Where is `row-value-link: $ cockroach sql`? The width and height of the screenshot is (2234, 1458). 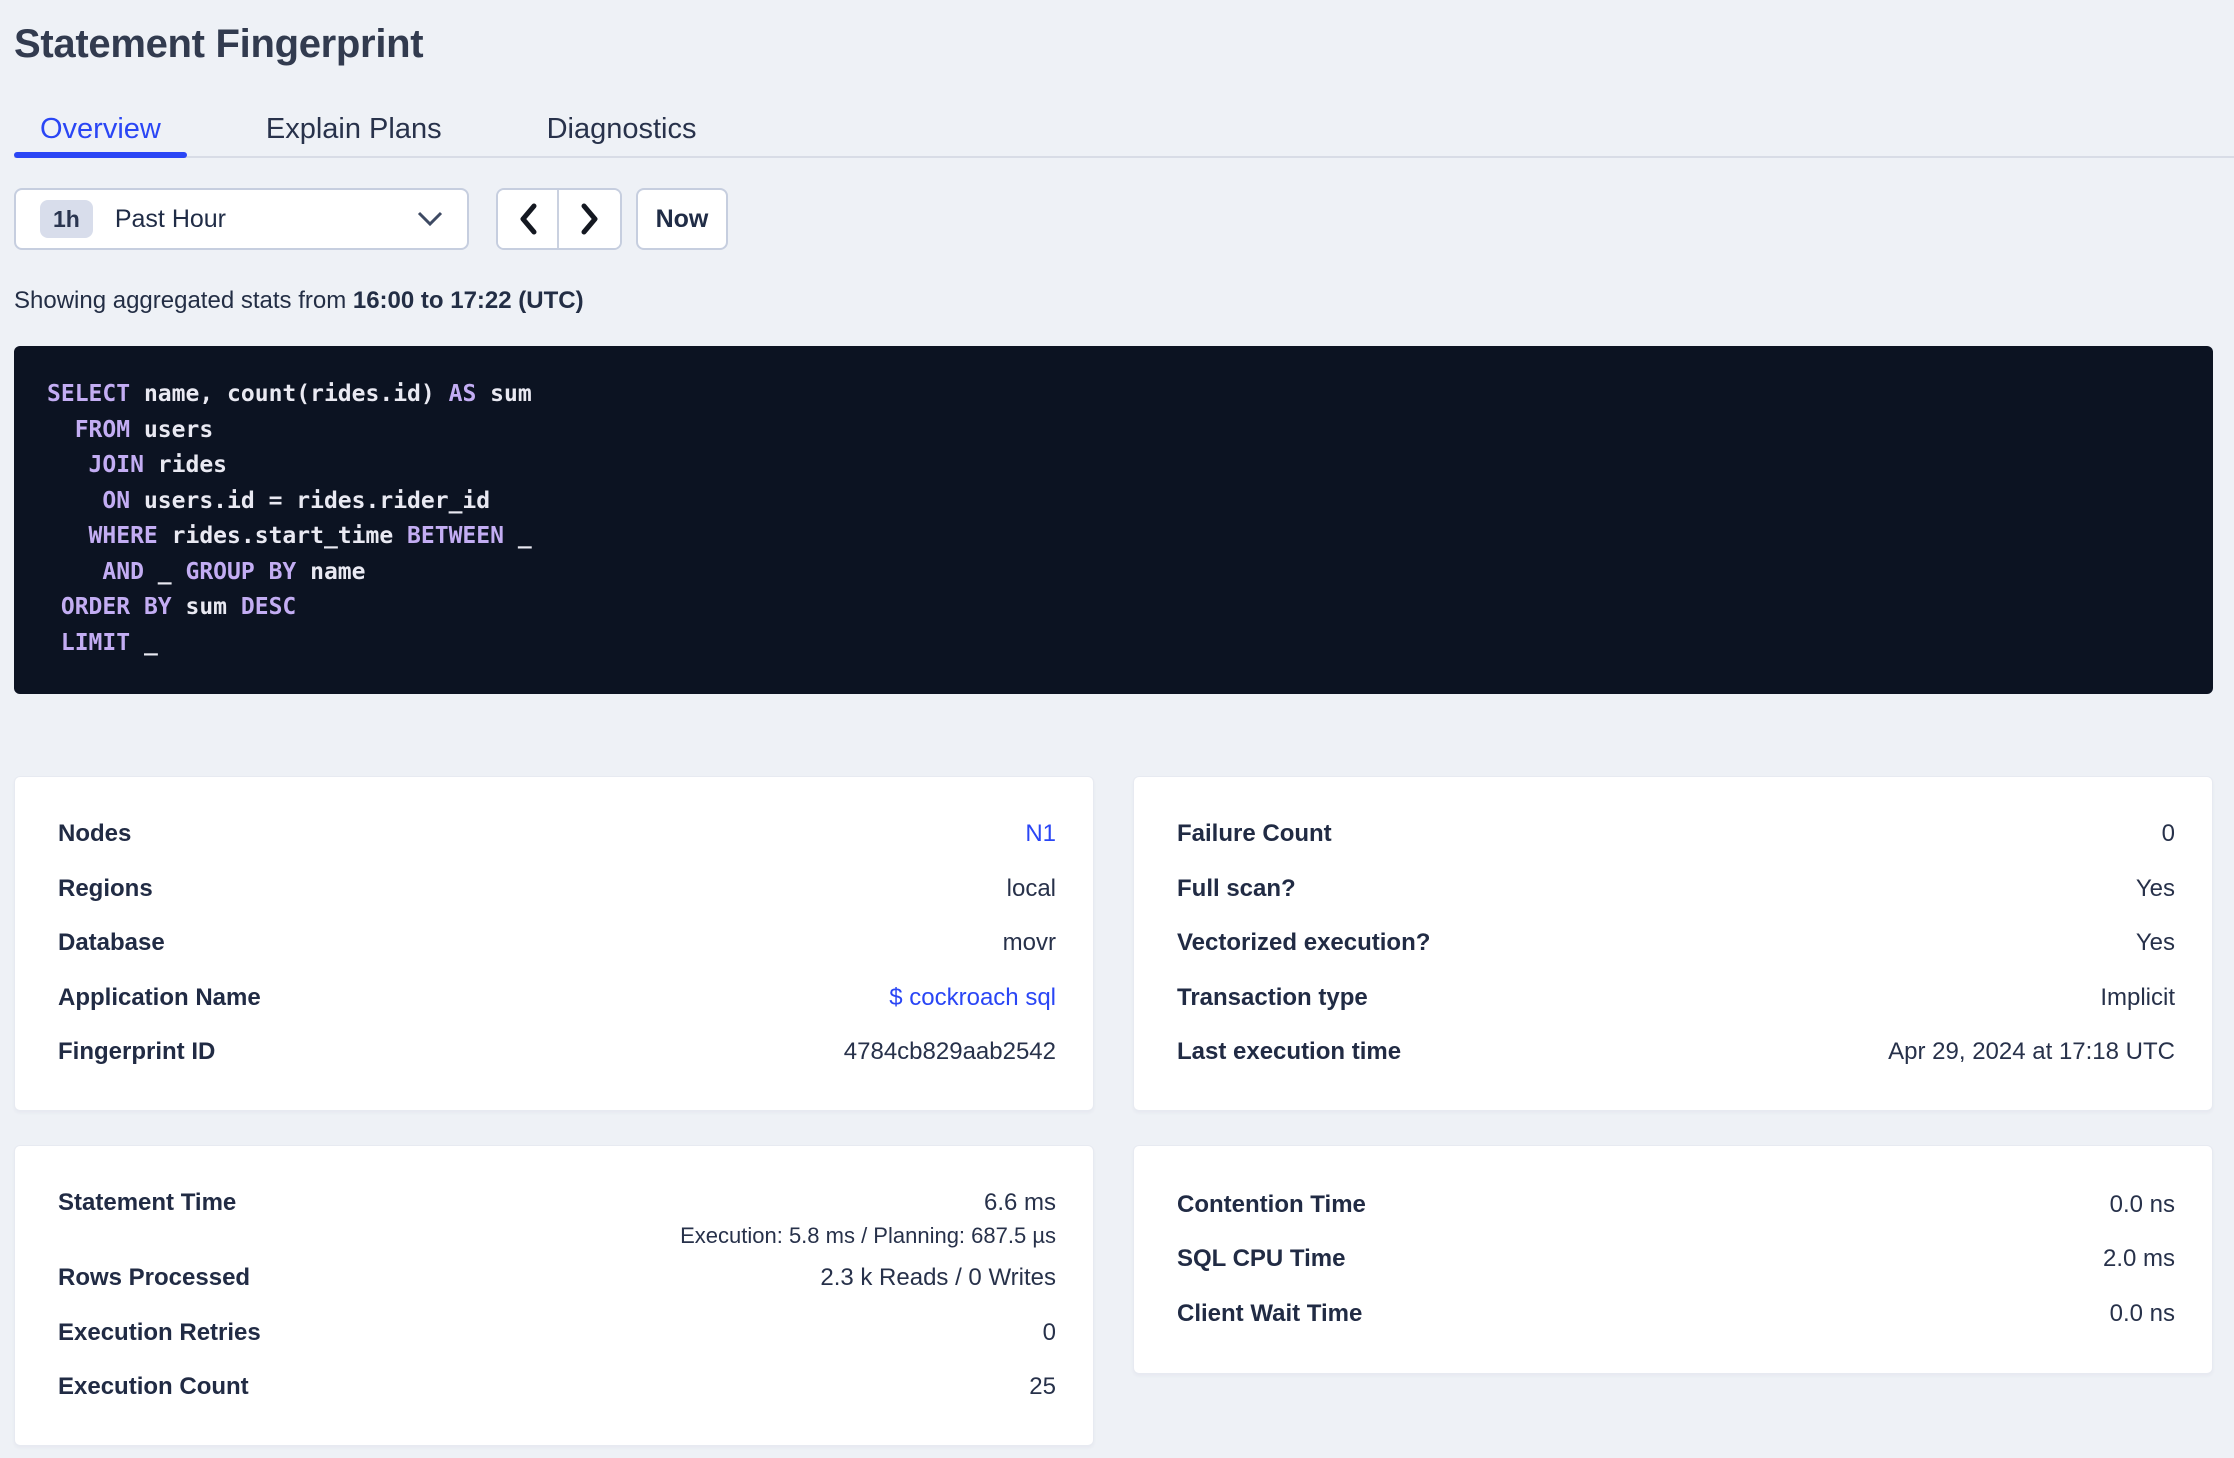
row-value-link: $ cockroach sql is located at coordinates (972, 997).